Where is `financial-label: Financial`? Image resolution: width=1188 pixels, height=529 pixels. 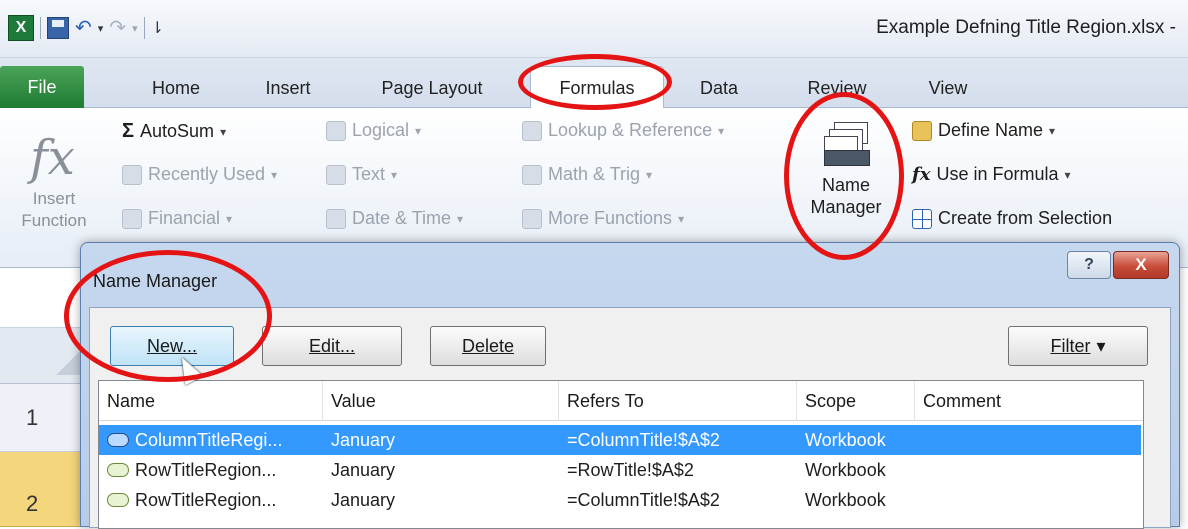 financial-label: Financial is located at coordinates (184, 218).